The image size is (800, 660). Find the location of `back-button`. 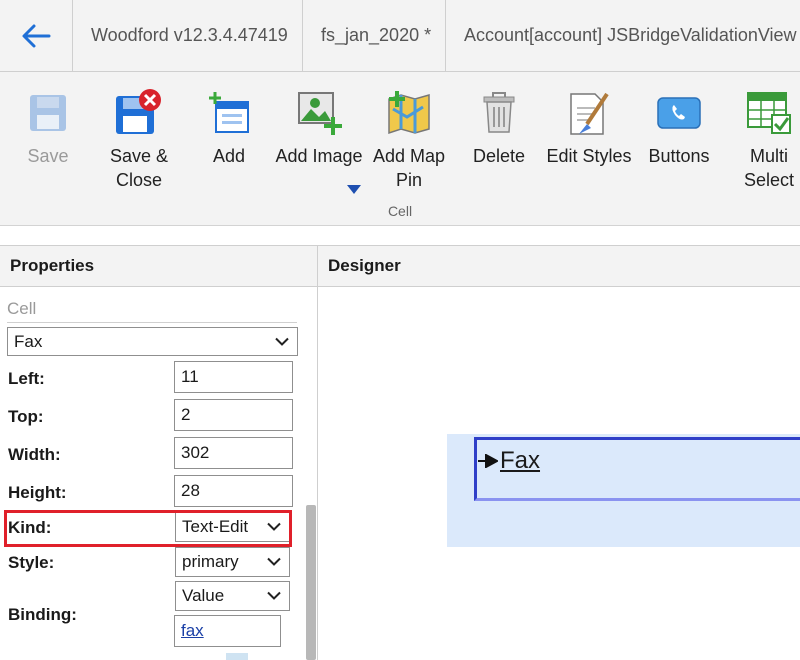

back-button is located at coordinates (36, 35).